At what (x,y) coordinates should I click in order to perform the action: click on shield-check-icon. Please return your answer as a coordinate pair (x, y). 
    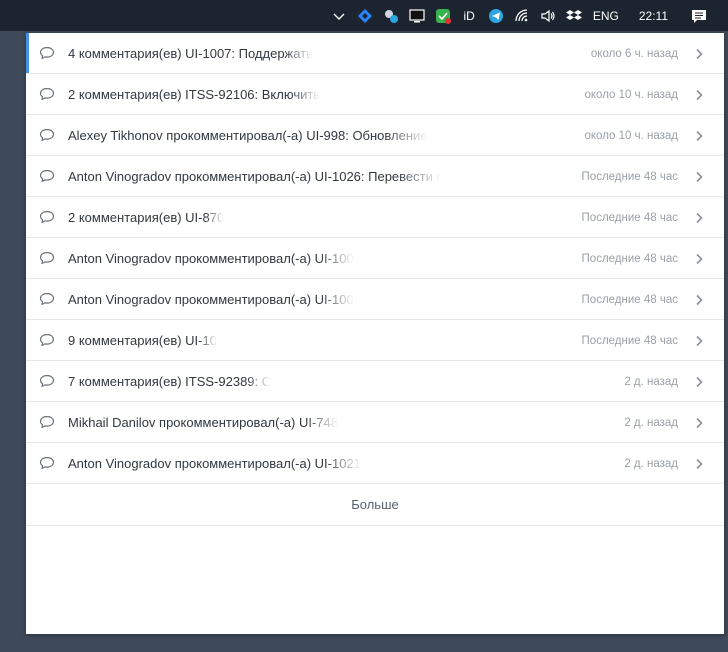
    Looking at the image, I should click on (443, 16).